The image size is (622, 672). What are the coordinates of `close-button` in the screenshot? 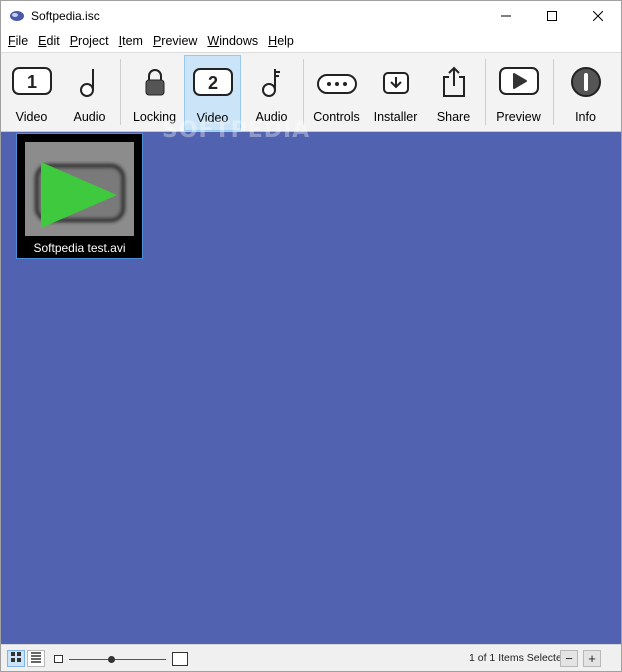 It's located at (598, 16).